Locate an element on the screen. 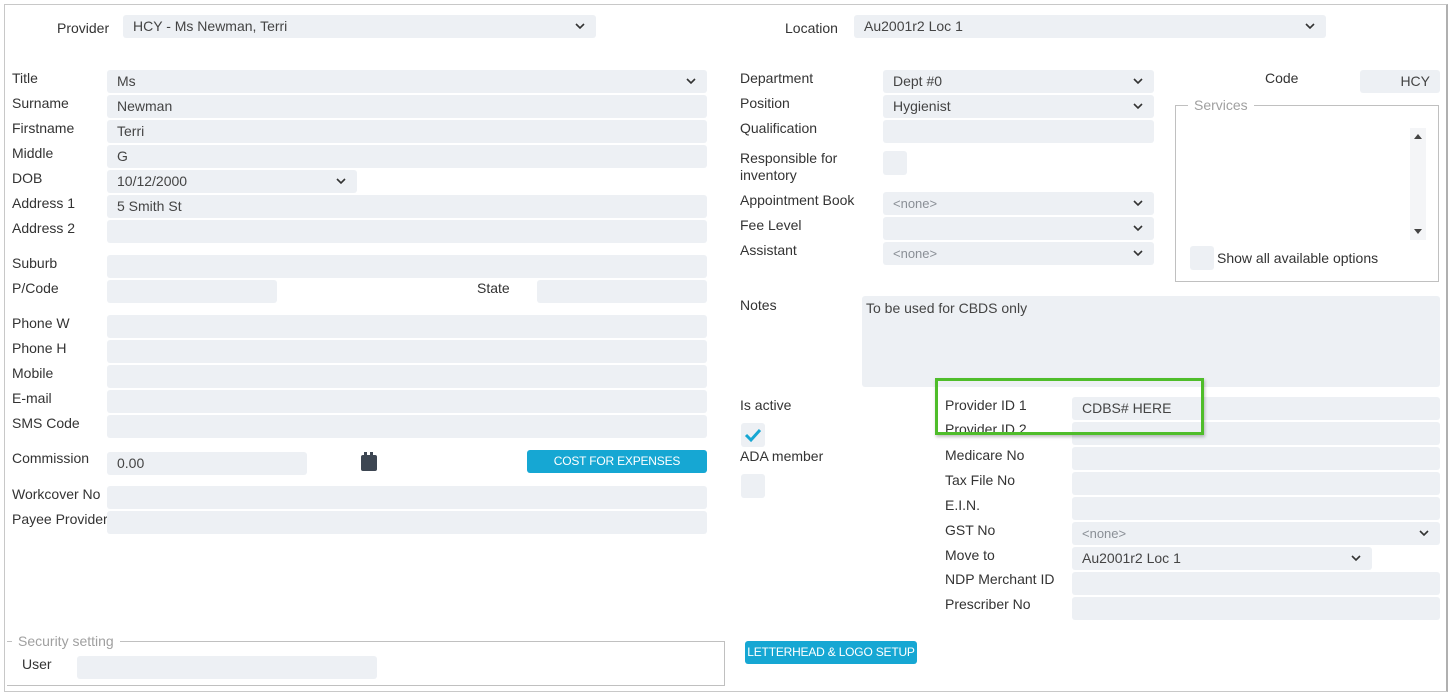  qualification-label: Qualification is located at coordinates (779, 128).